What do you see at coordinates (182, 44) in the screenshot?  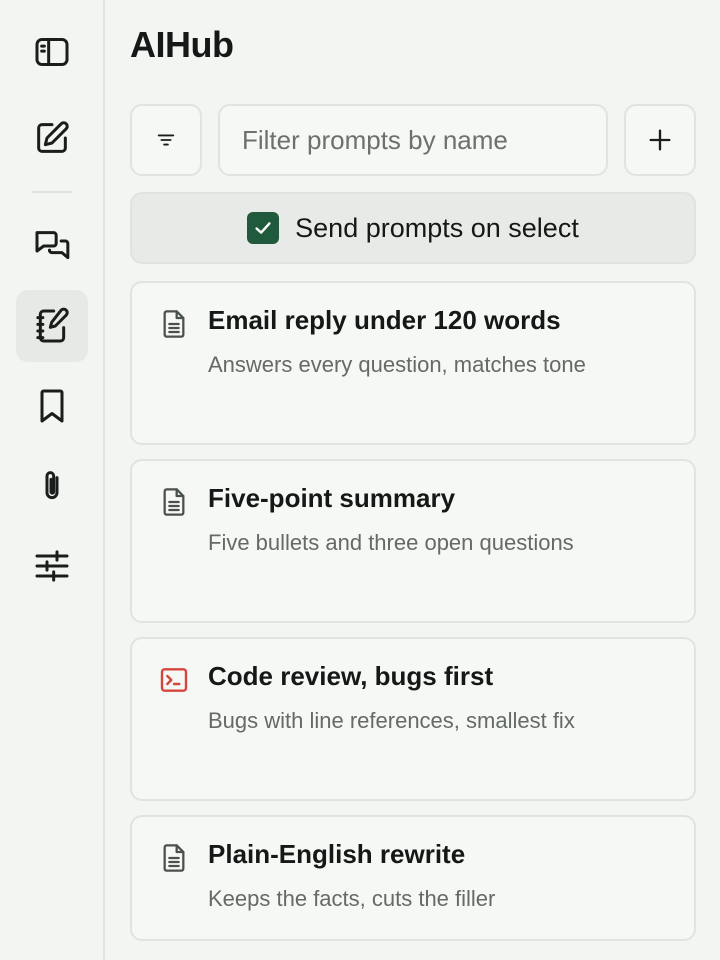 I see `app-title: AIHub` at bounding box center [182, 44].